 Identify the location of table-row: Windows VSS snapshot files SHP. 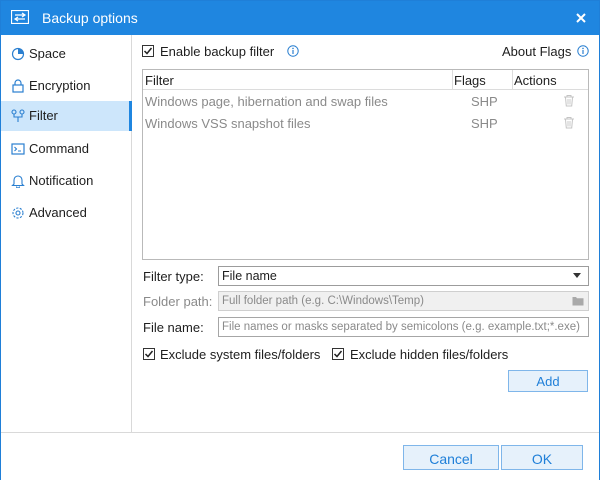
(365, 123).